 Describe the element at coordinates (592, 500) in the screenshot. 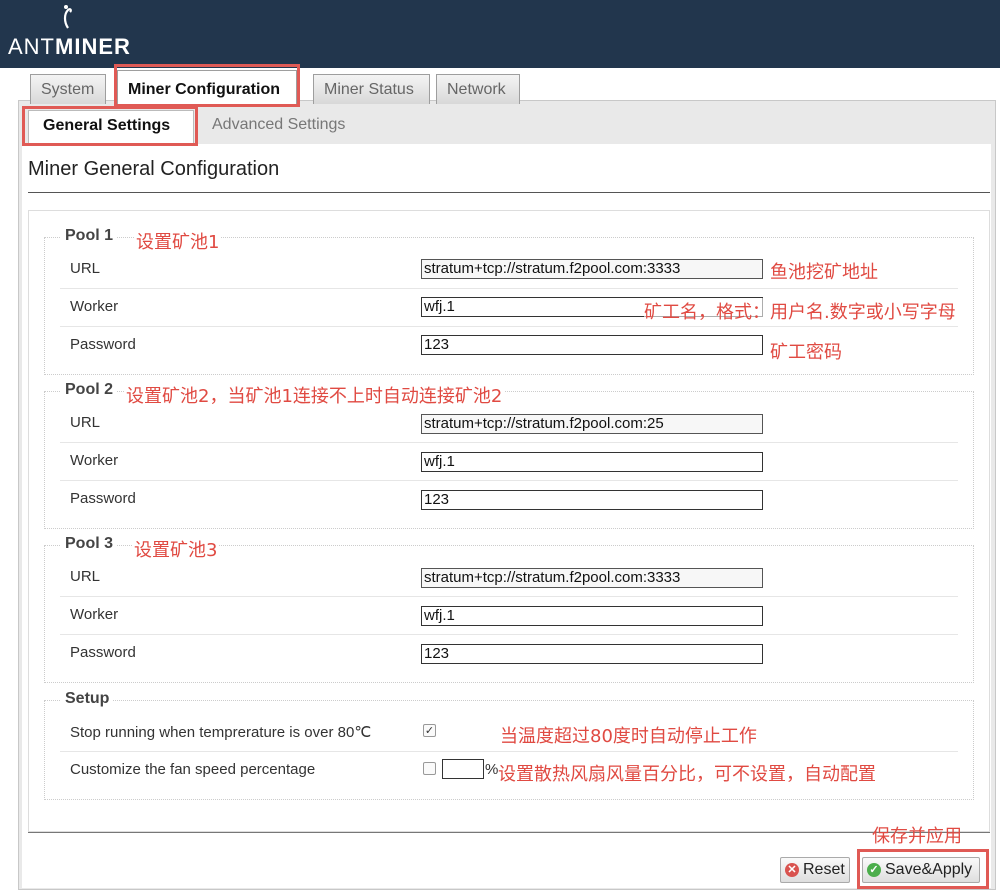

I see `pool-2-password-input: 123` at that location.